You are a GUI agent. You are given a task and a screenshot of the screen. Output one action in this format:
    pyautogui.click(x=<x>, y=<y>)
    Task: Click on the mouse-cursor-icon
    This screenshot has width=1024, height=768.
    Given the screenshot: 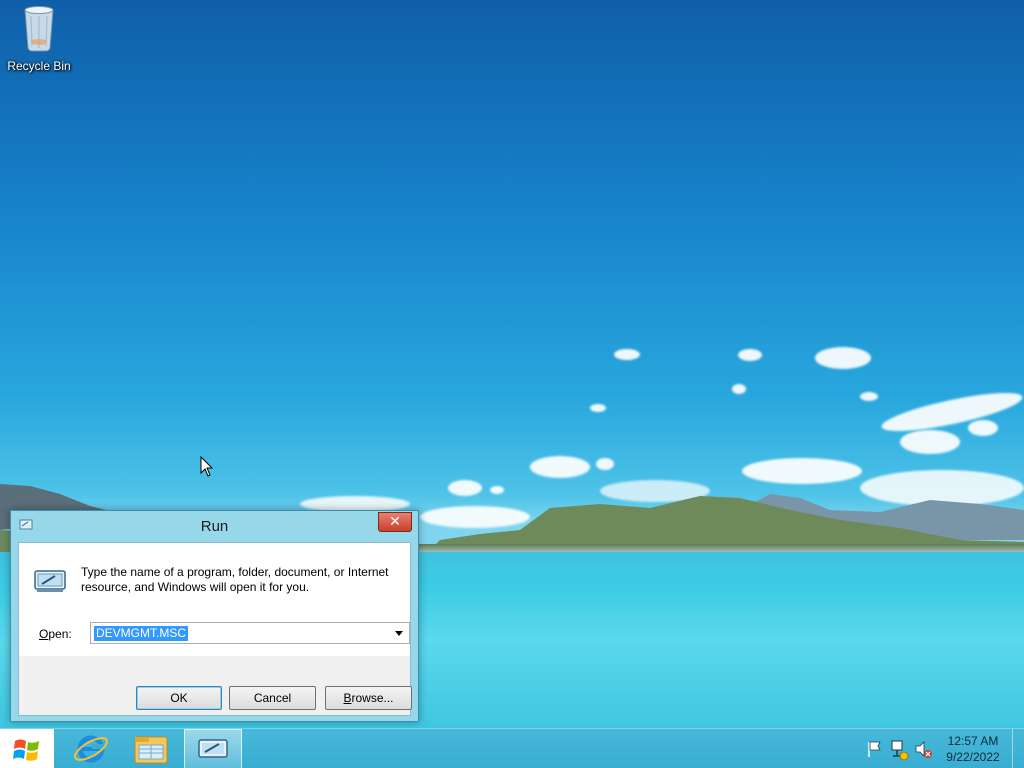 What is the action you would take?
    pyautogui.click(x=207, y=466)
    